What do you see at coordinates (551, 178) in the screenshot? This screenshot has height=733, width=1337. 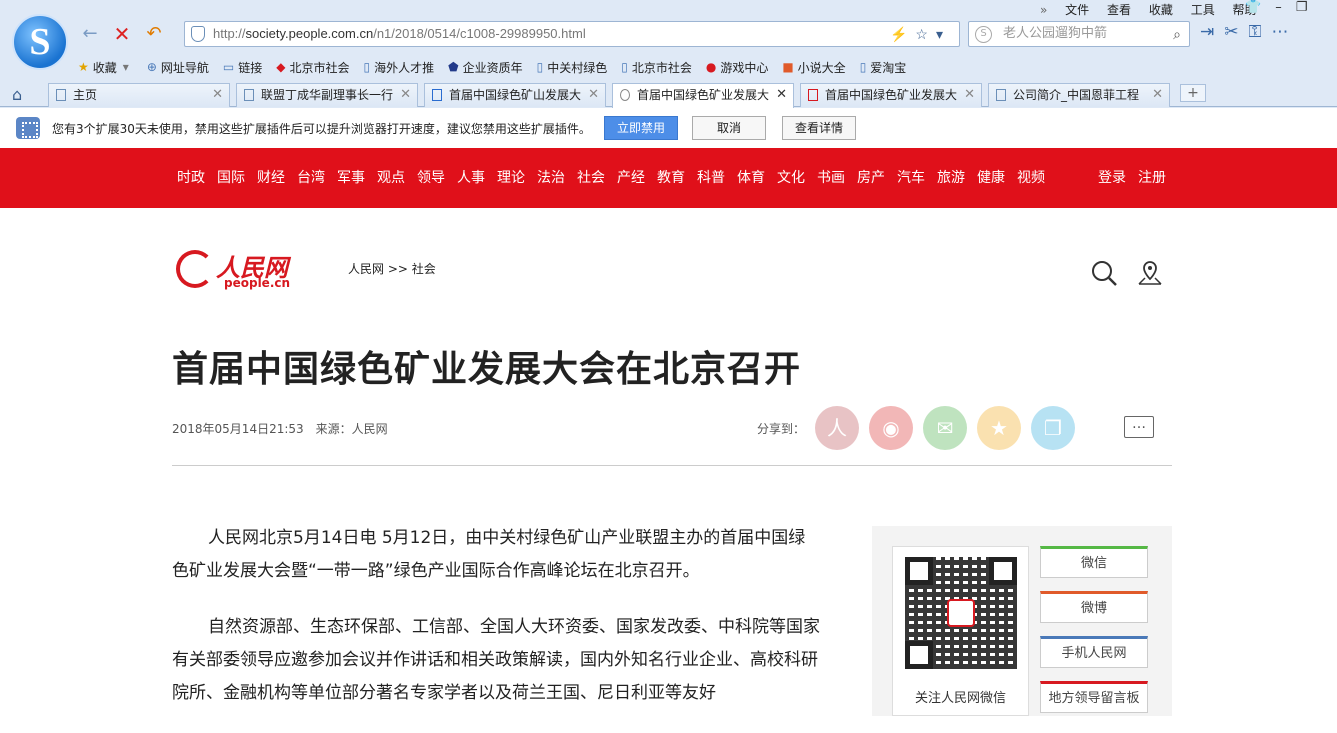 I see `nav-item: 法治` at bounding box center [551, 178].